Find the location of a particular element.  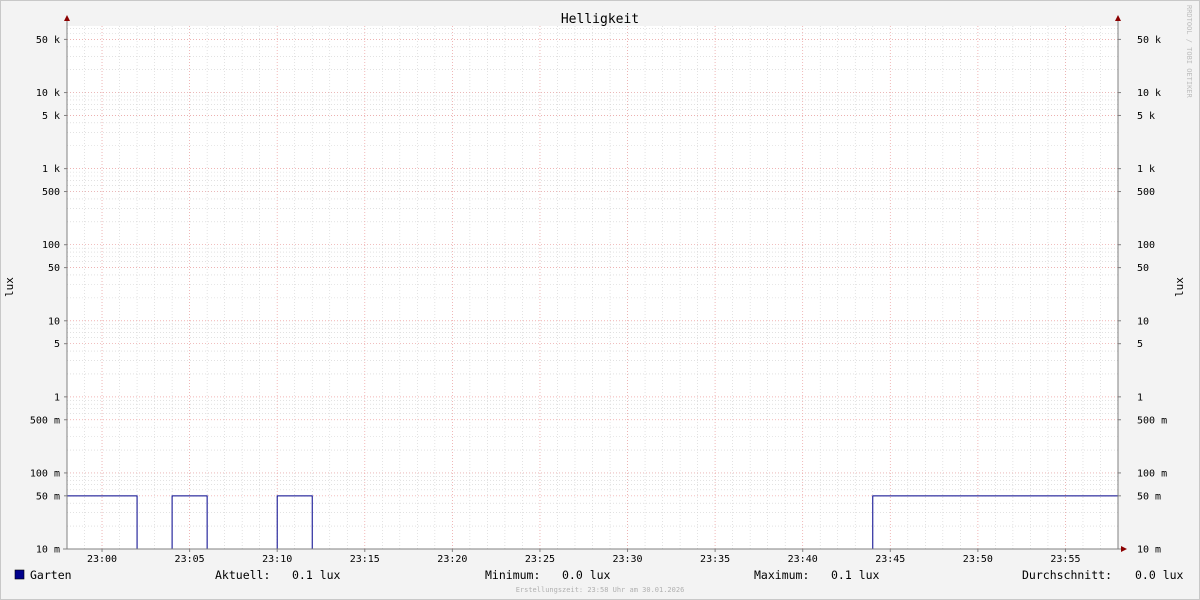

legend-maximum-value: 0.1 lux is located at coordinates (855, 575).